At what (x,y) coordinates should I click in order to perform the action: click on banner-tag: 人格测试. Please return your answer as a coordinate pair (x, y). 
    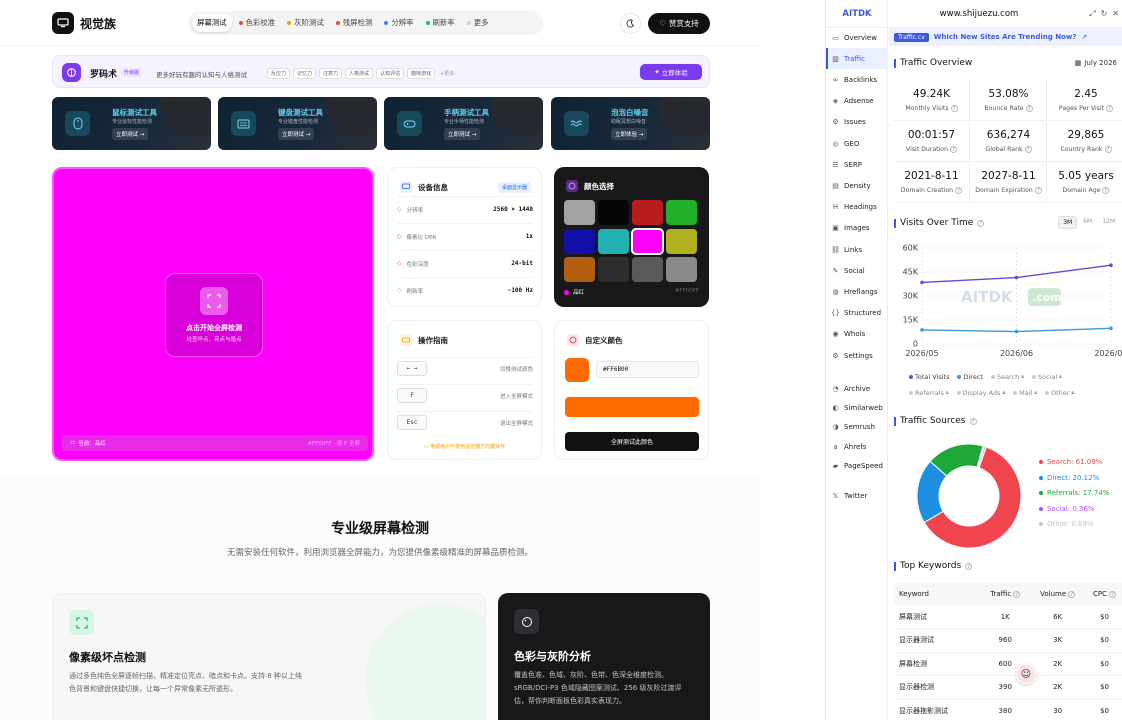
    Looking at the image, I should click on (359, 73).